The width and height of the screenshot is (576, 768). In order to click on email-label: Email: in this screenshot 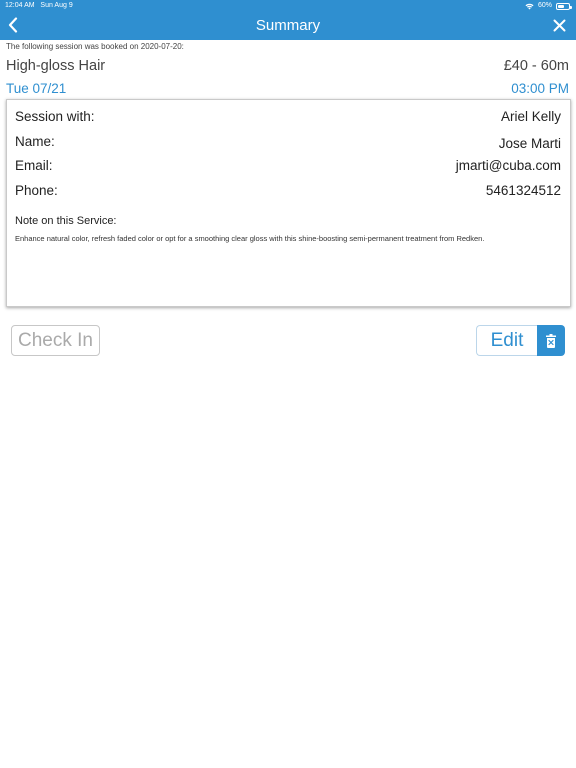, I will do `click(34, 165)`.